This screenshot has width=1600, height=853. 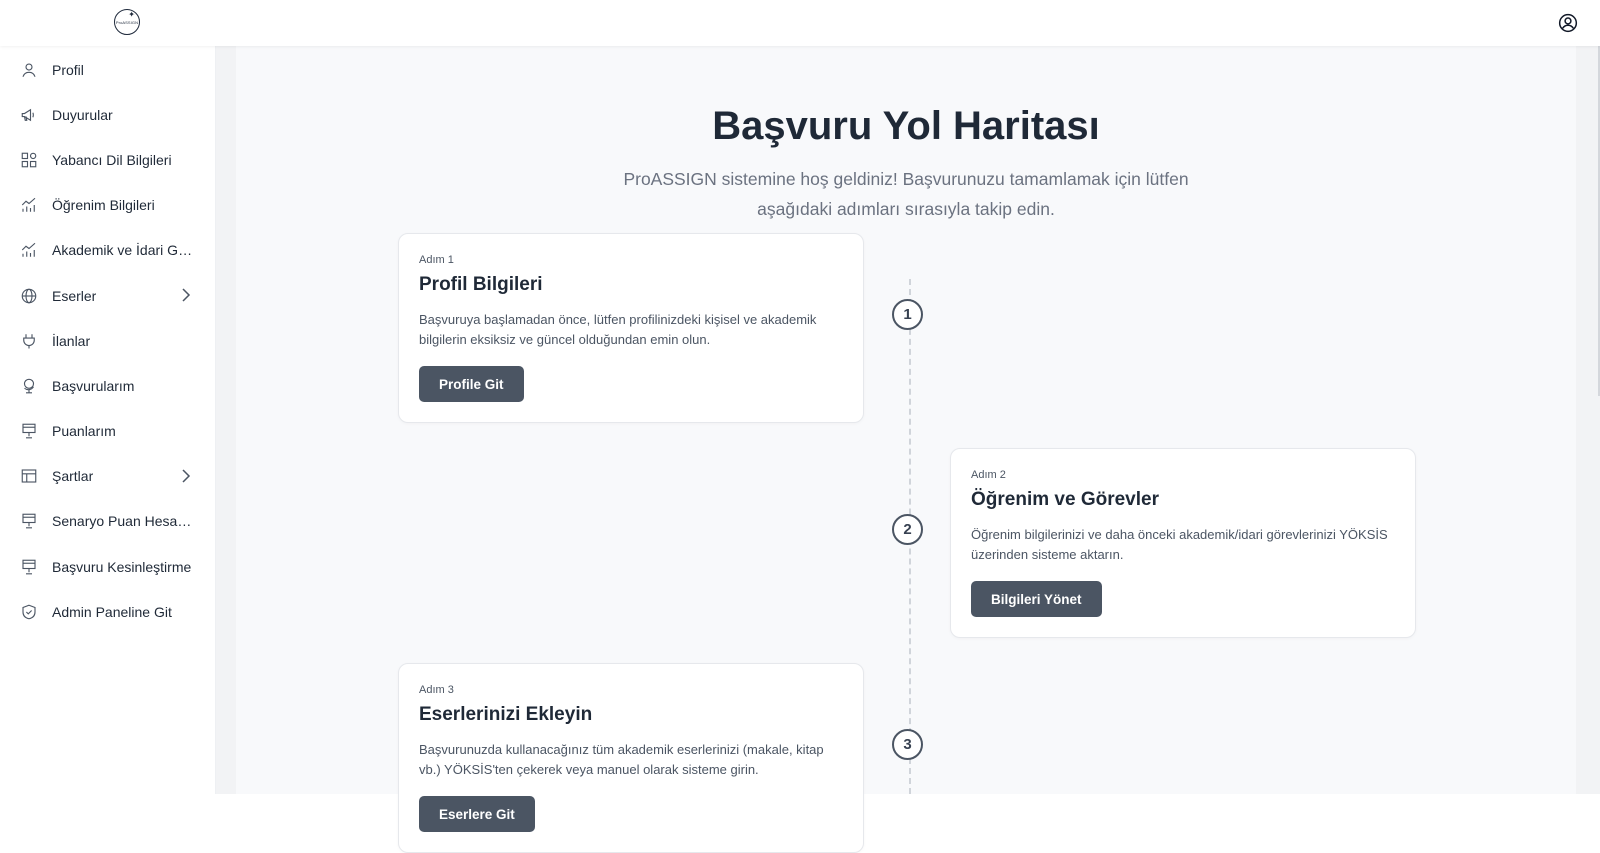 I want to click on logo-text: ProASSIGN, so click(x=127, y=22).